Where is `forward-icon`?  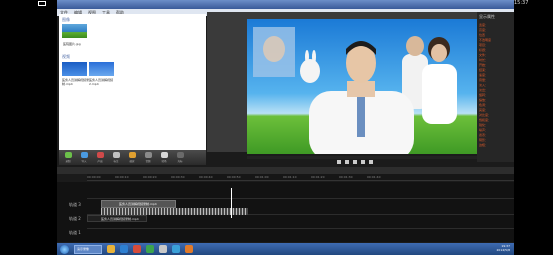
forward-icon is located at coordinates (363, 162).